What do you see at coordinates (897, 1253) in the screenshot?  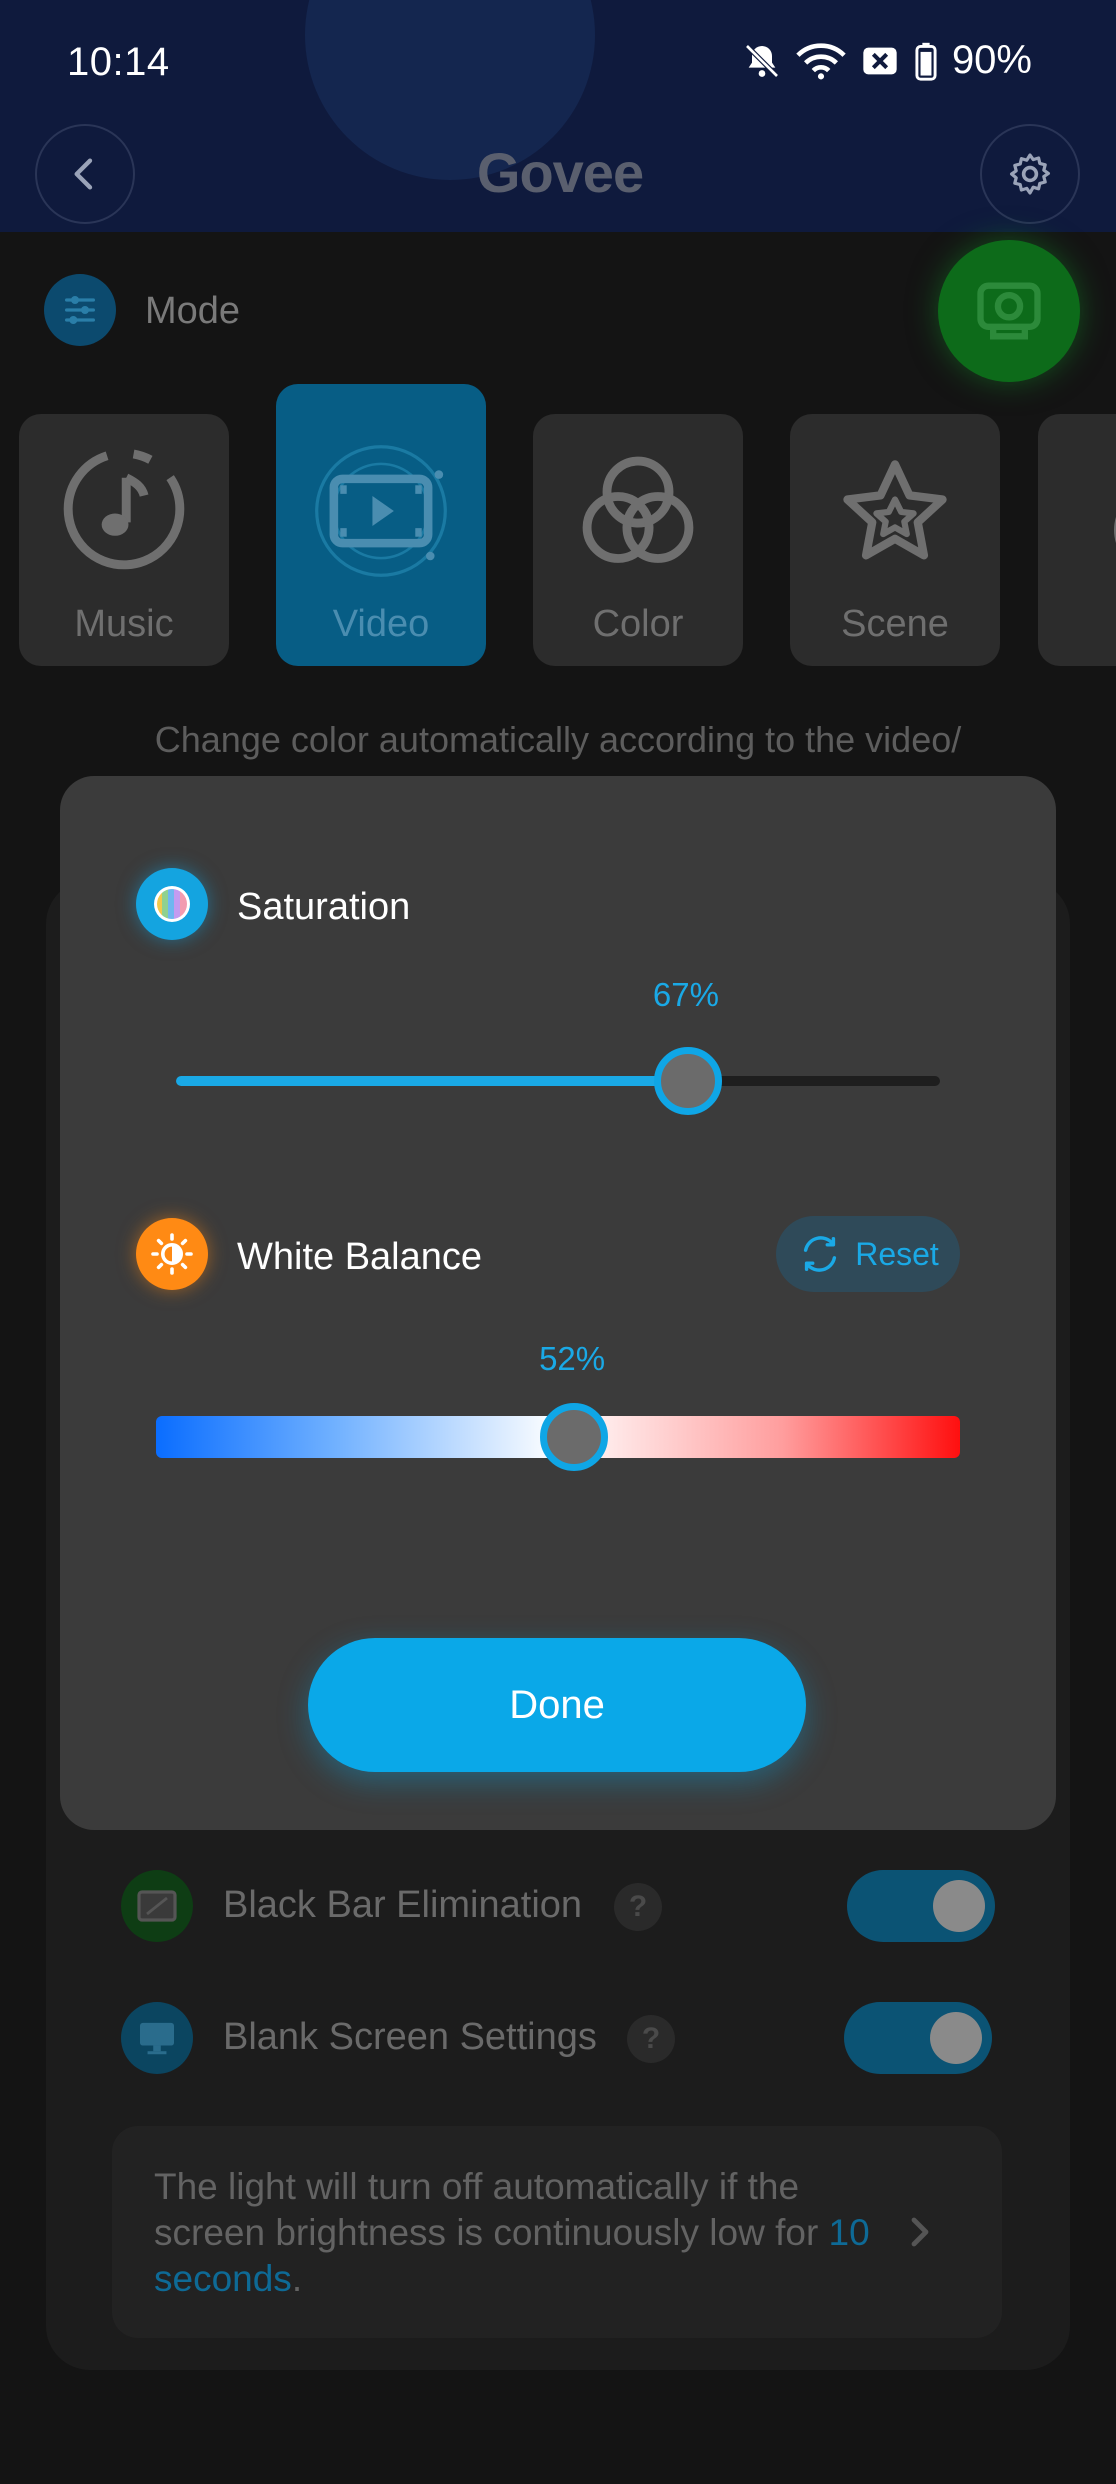 I see `reset-label: Reset` at bounding box center [897, 1253].